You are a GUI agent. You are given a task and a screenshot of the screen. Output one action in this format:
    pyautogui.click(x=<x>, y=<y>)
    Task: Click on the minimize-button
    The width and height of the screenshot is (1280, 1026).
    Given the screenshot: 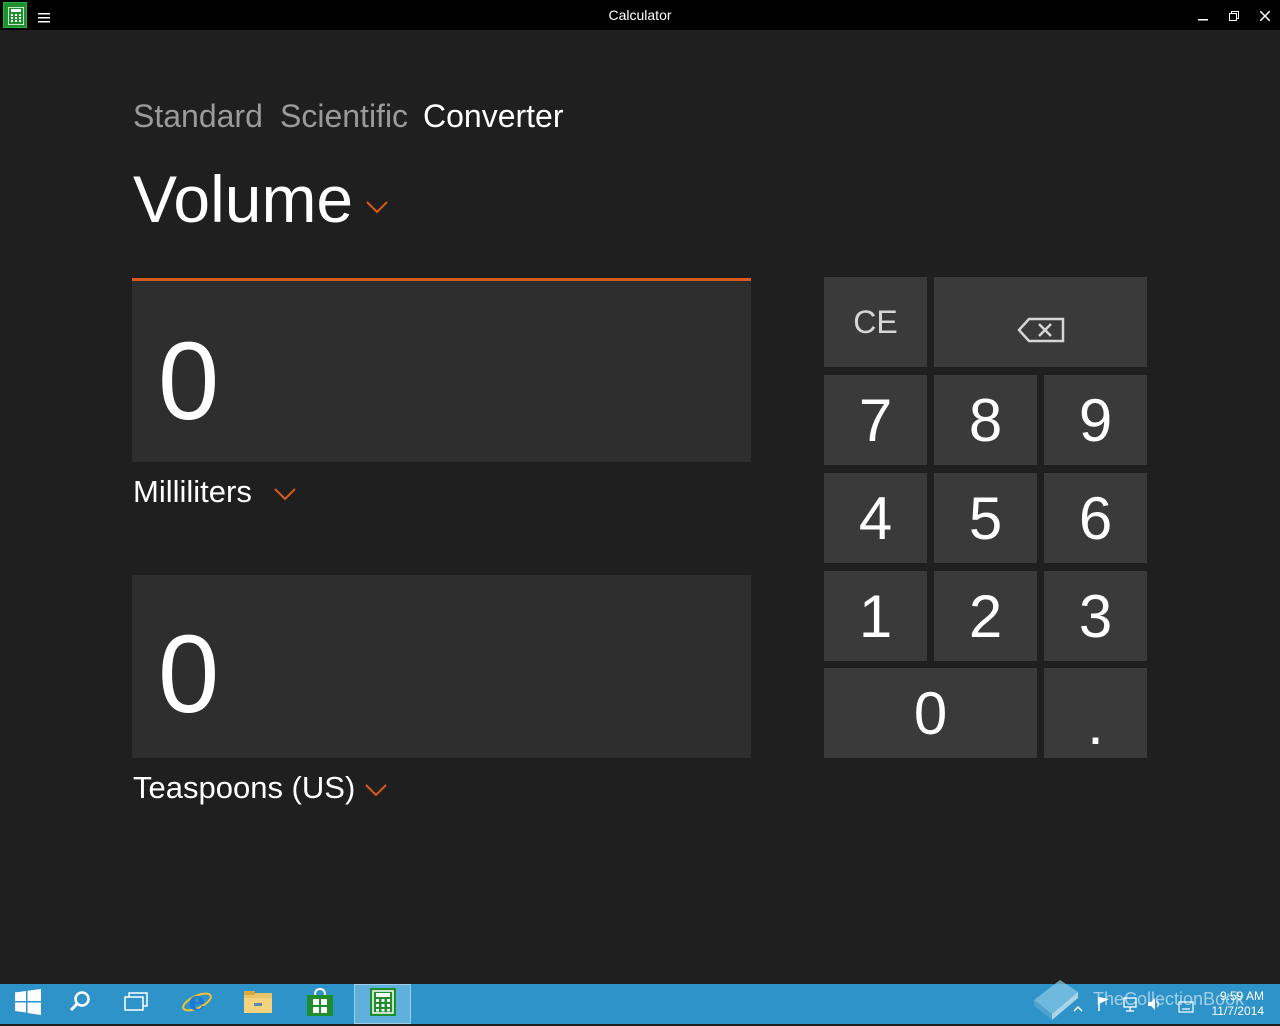 What is the action you would take?
    pyautogui.click(x=1203, y=15)
    